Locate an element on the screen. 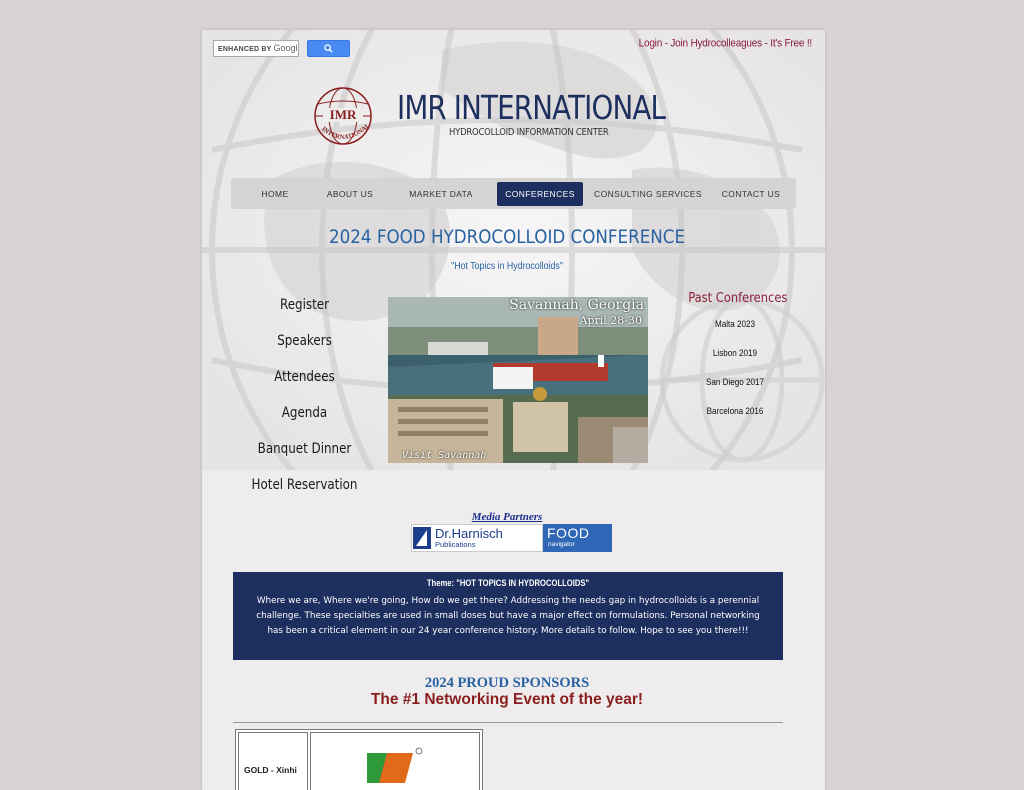 This screenshot has height=790, width=1024. divider is located at coordinates (508, 722).